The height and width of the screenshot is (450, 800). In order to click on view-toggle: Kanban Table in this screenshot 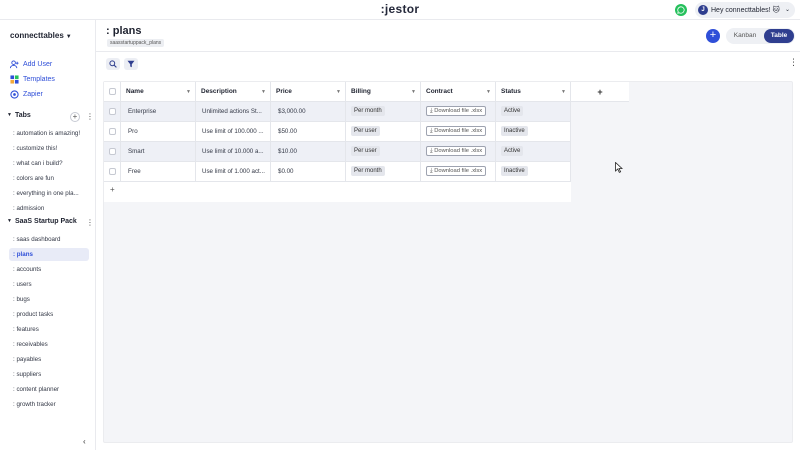, I will do `click(760, 36)`.